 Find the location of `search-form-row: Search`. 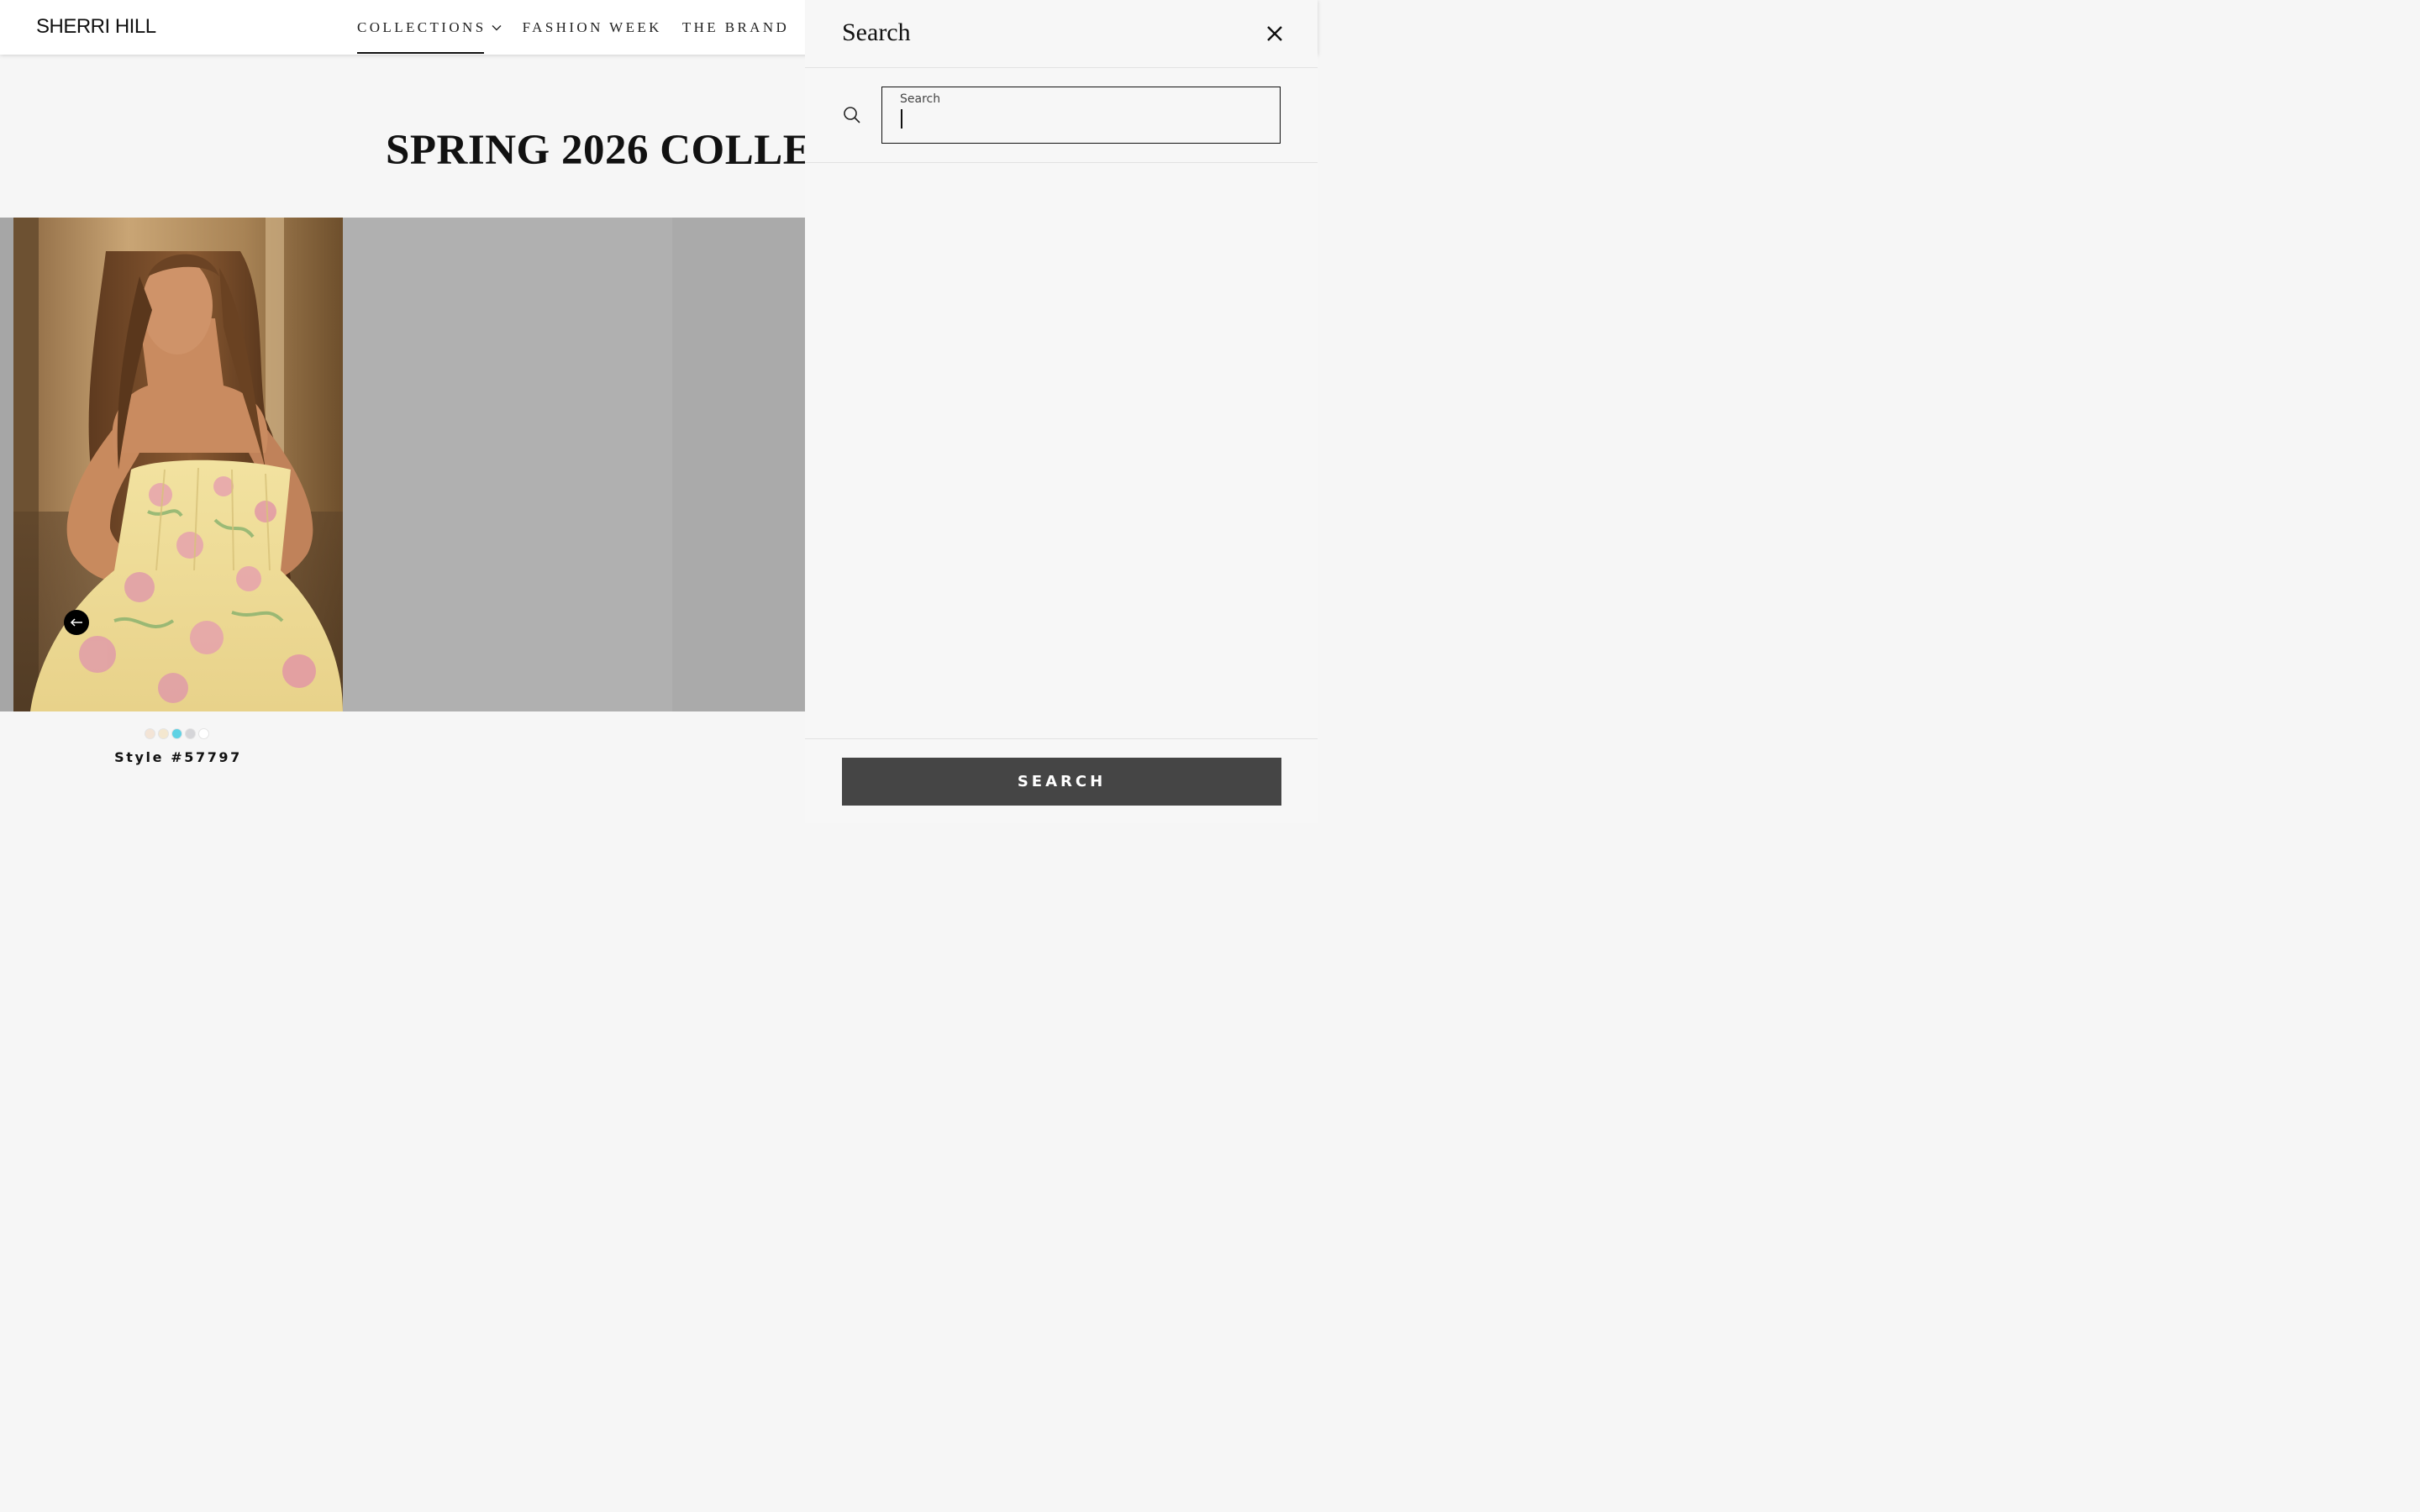

search-form-row: Search is located at coordinates (1061, 115).